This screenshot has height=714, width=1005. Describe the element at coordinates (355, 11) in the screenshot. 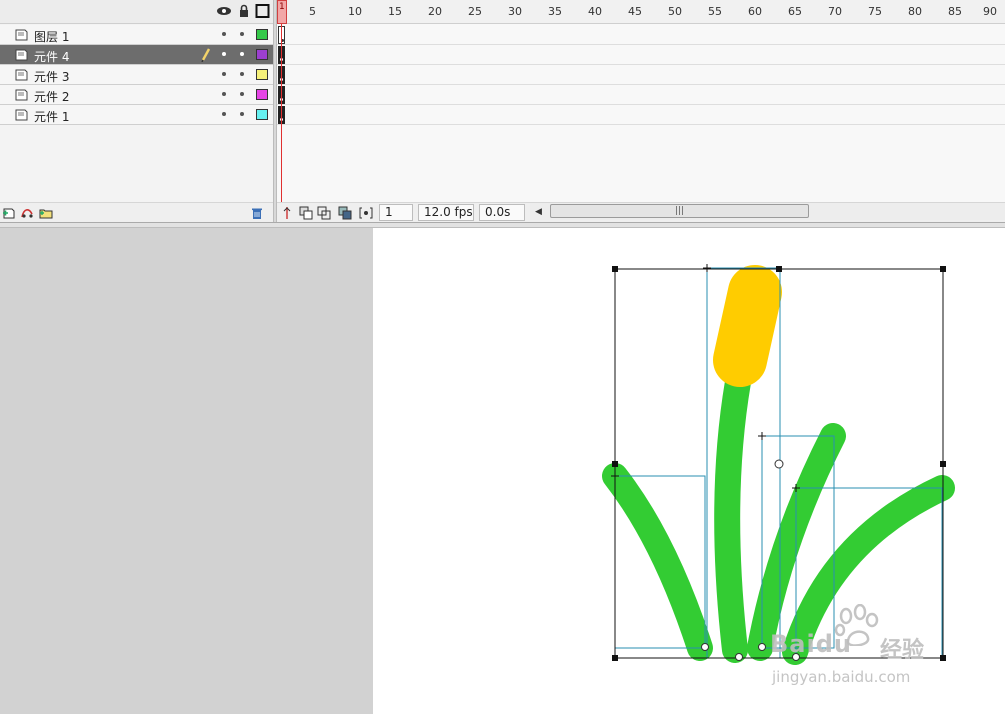

I see `ruler-label: 10` at that location.